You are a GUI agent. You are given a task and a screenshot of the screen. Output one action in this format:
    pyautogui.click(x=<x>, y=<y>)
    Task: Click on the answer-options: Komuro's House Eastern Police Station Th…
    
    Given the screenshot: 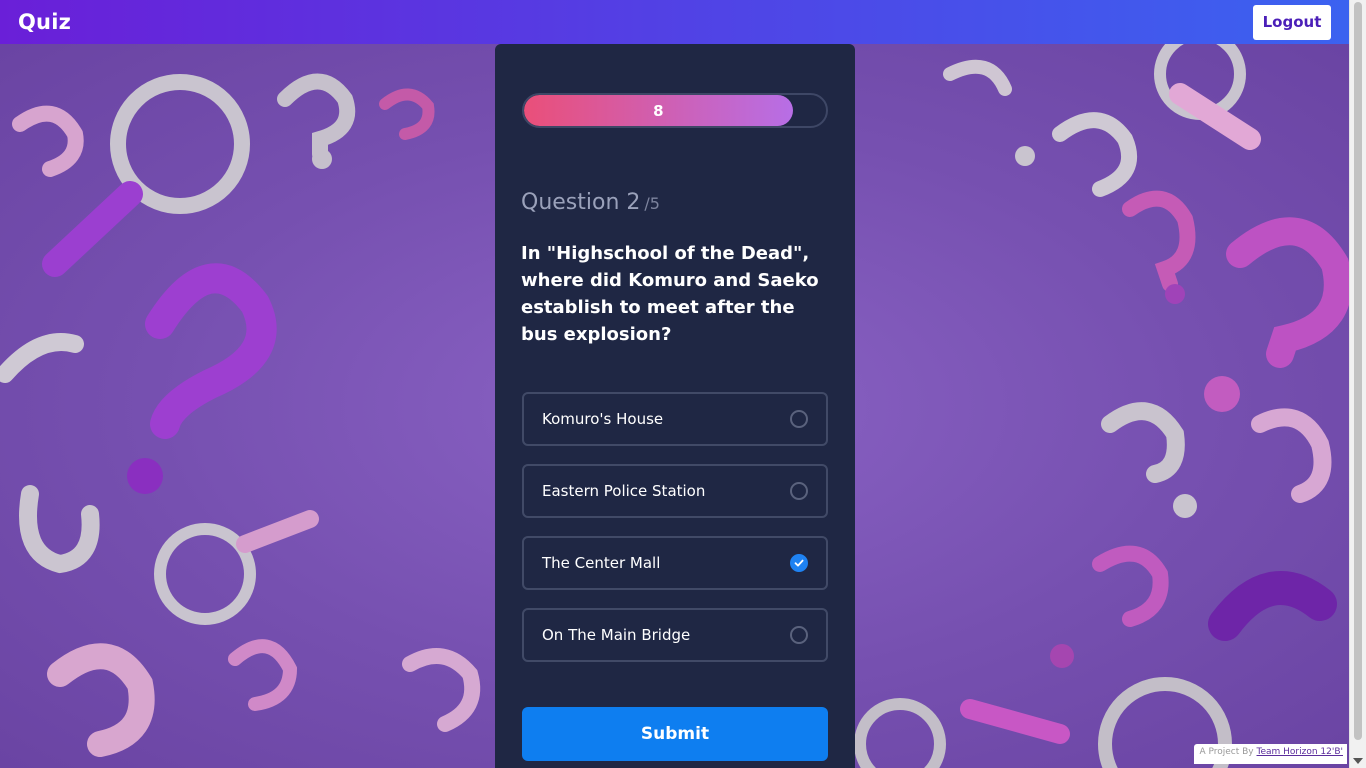 What is the action you would take?
    pyautogui.click(x=675, y=536)
    